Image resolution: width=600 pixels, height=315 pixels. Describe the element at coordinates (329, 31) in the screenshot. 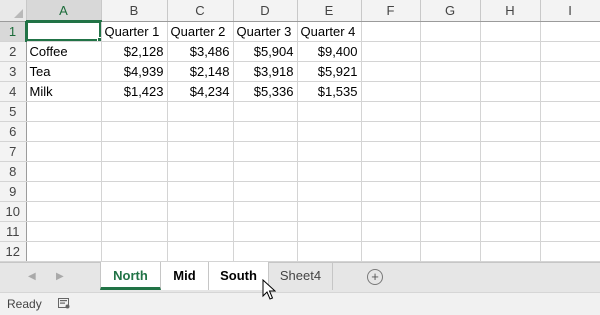

I see `cell-e1: Quarter 4` at that location.